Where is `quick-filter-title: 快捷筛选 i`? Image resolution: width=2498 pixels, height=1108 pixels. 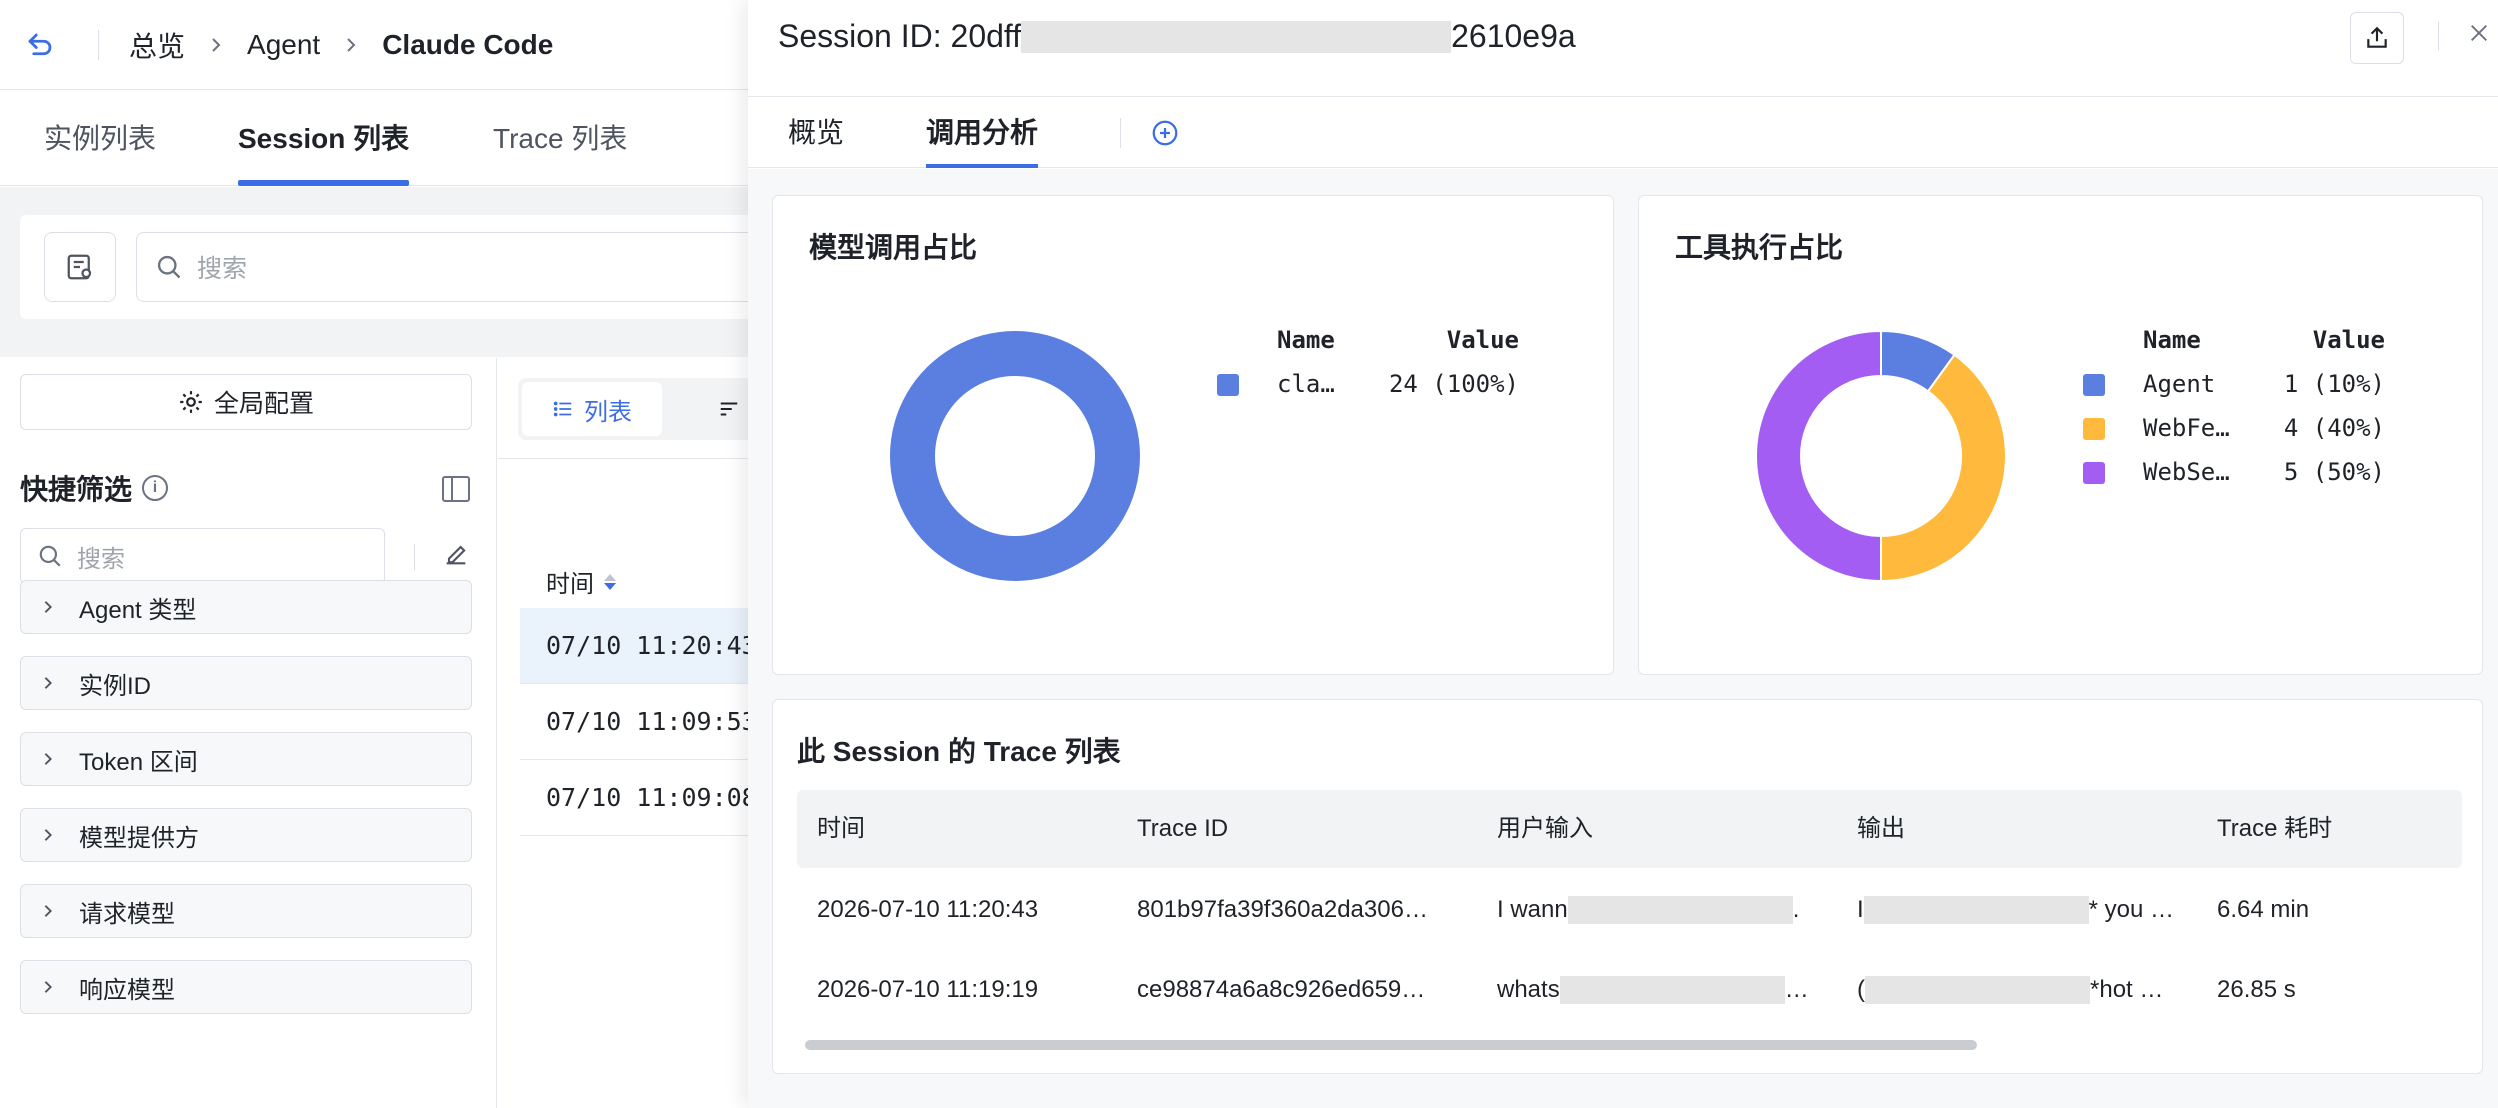 quick-filter-title: 快捷筛选 i is located at coordinates (94, 488).